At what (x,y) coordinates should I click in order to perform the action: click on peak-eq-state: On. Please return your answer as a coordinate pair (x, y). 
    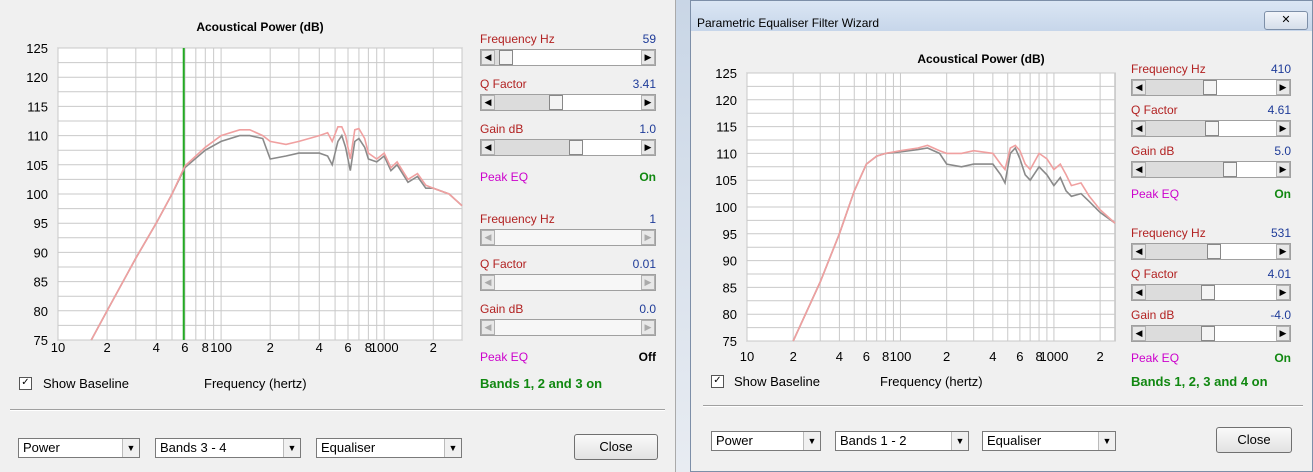
    Looking at the image, I should click on (647, 177).